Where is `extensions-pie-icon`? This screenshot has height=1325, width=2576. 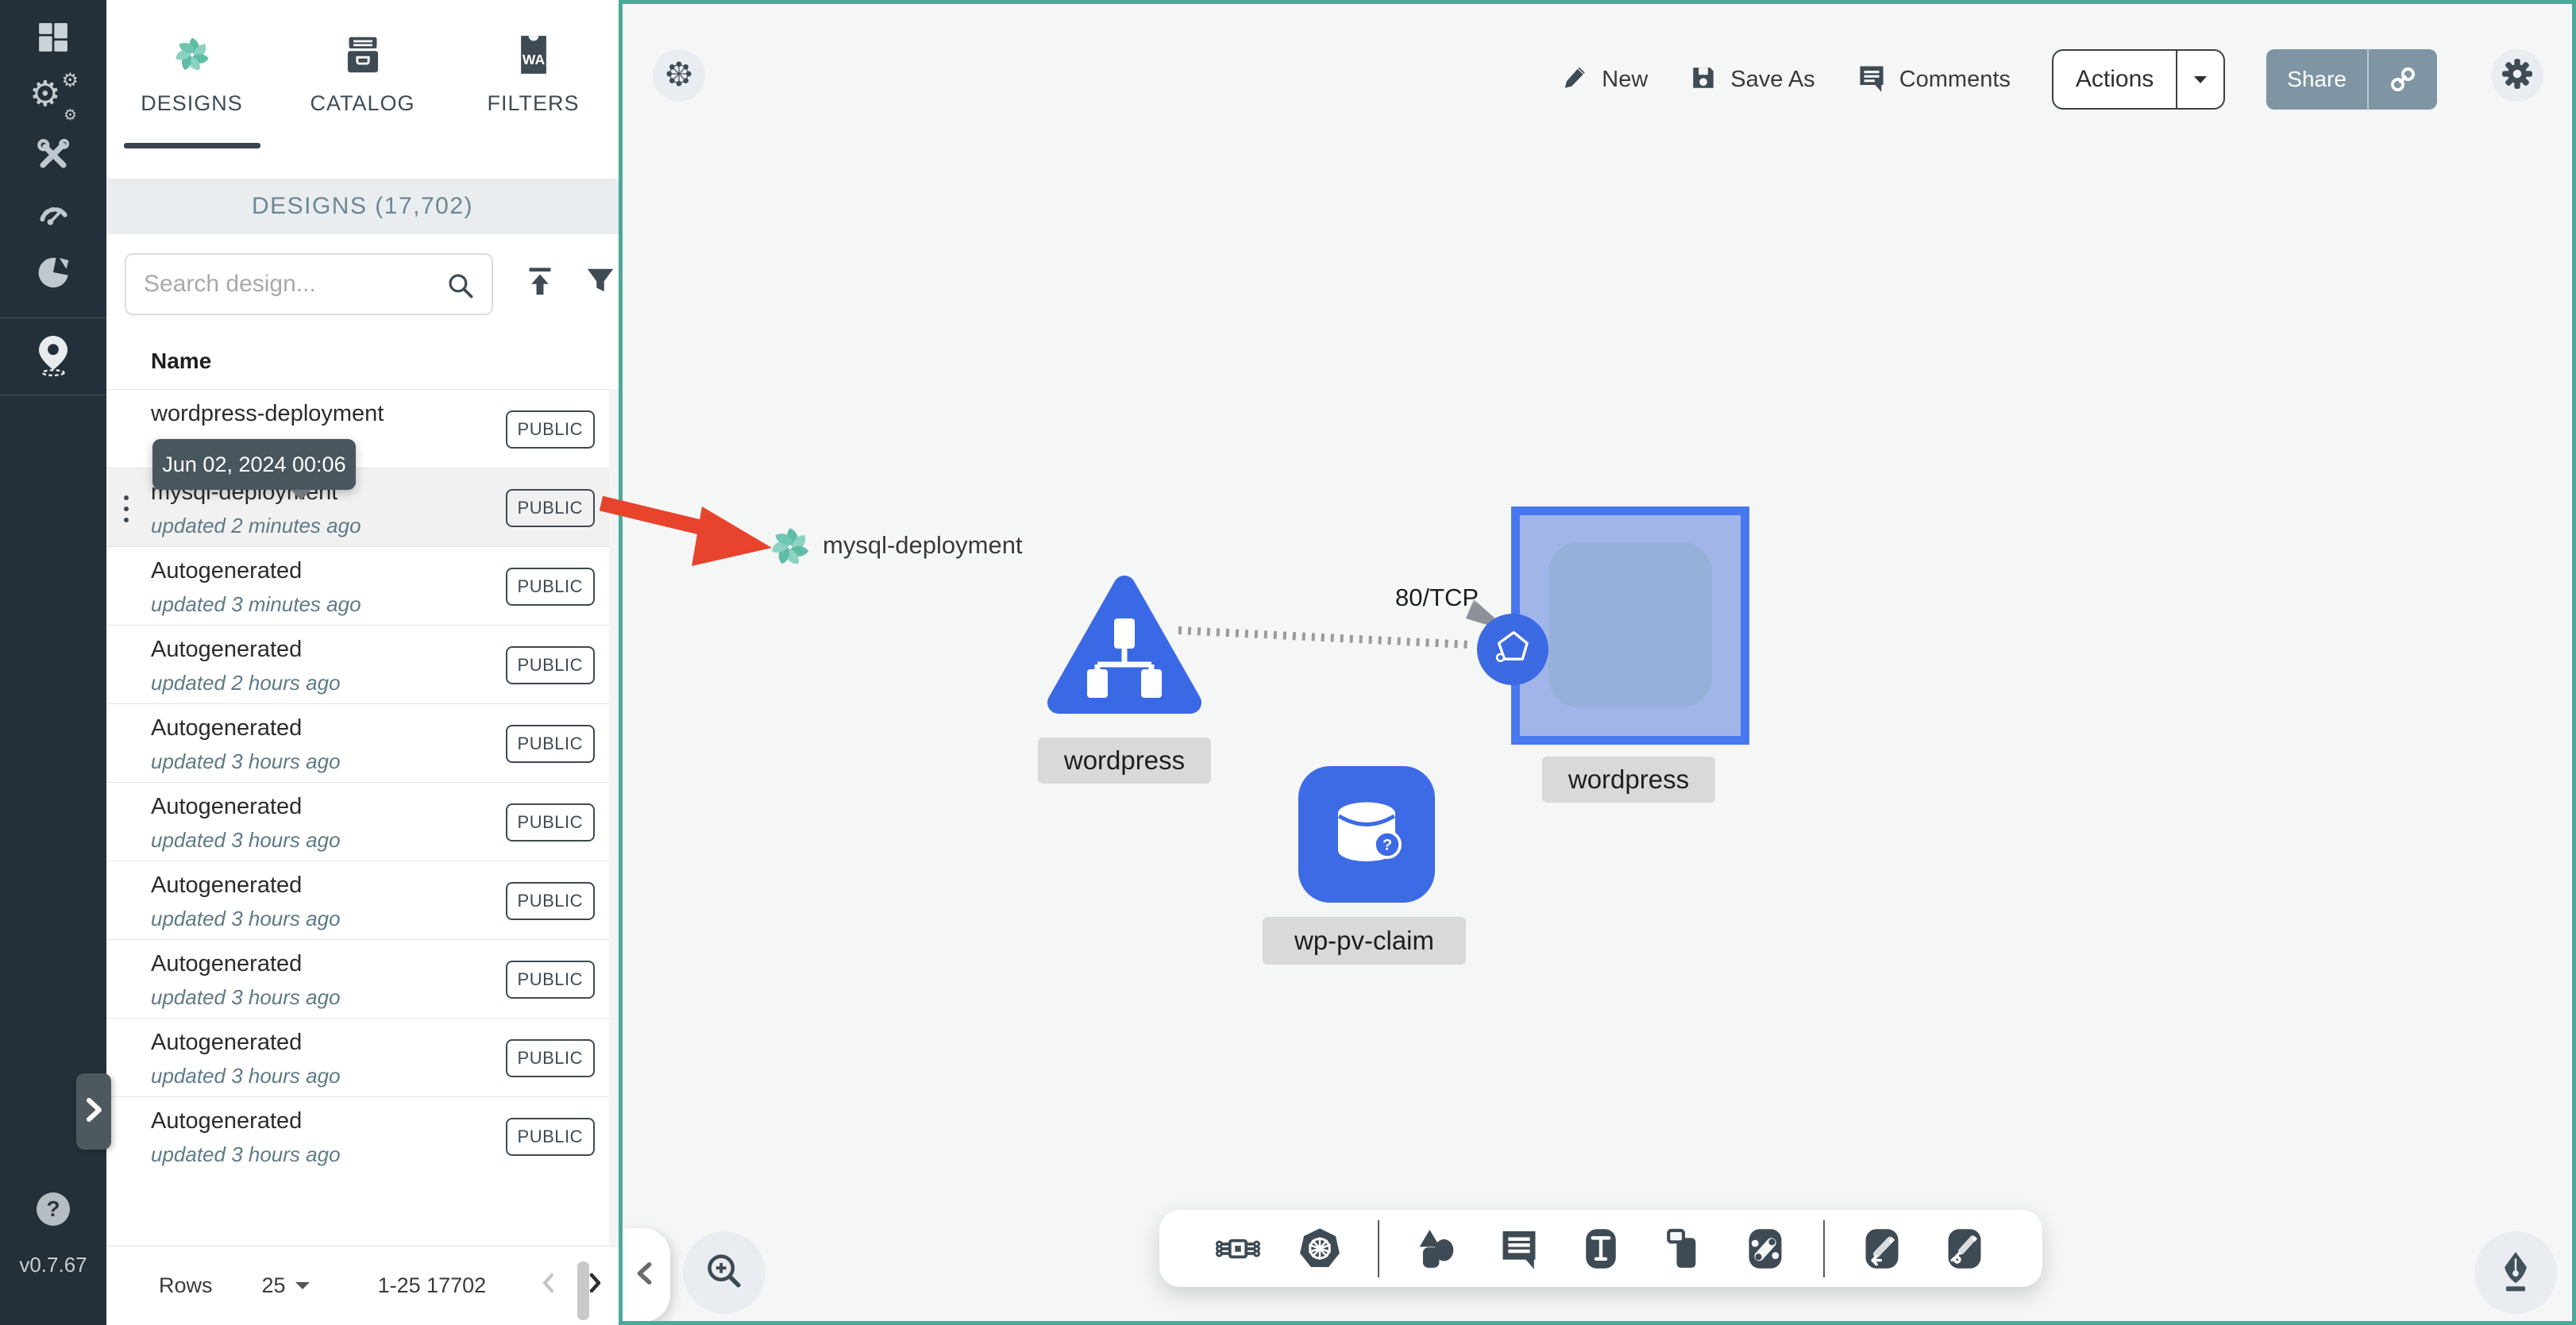 extensions-pie-icon is located at coordinates (53, 275).